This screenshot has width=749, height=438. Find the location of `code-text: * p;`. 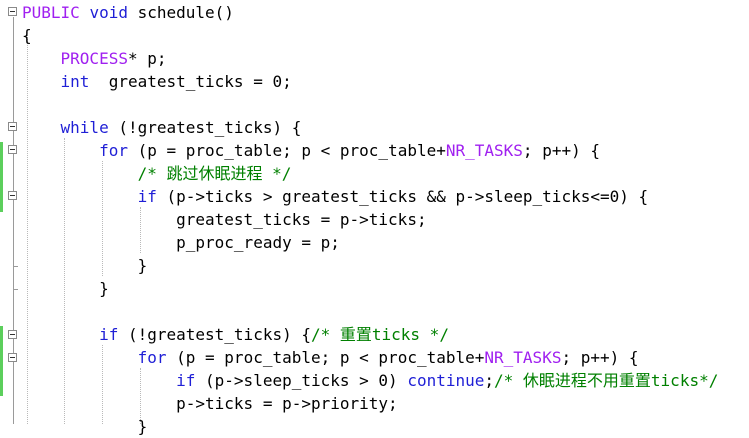

code-text: * p; is located at coordinates (147, 58).